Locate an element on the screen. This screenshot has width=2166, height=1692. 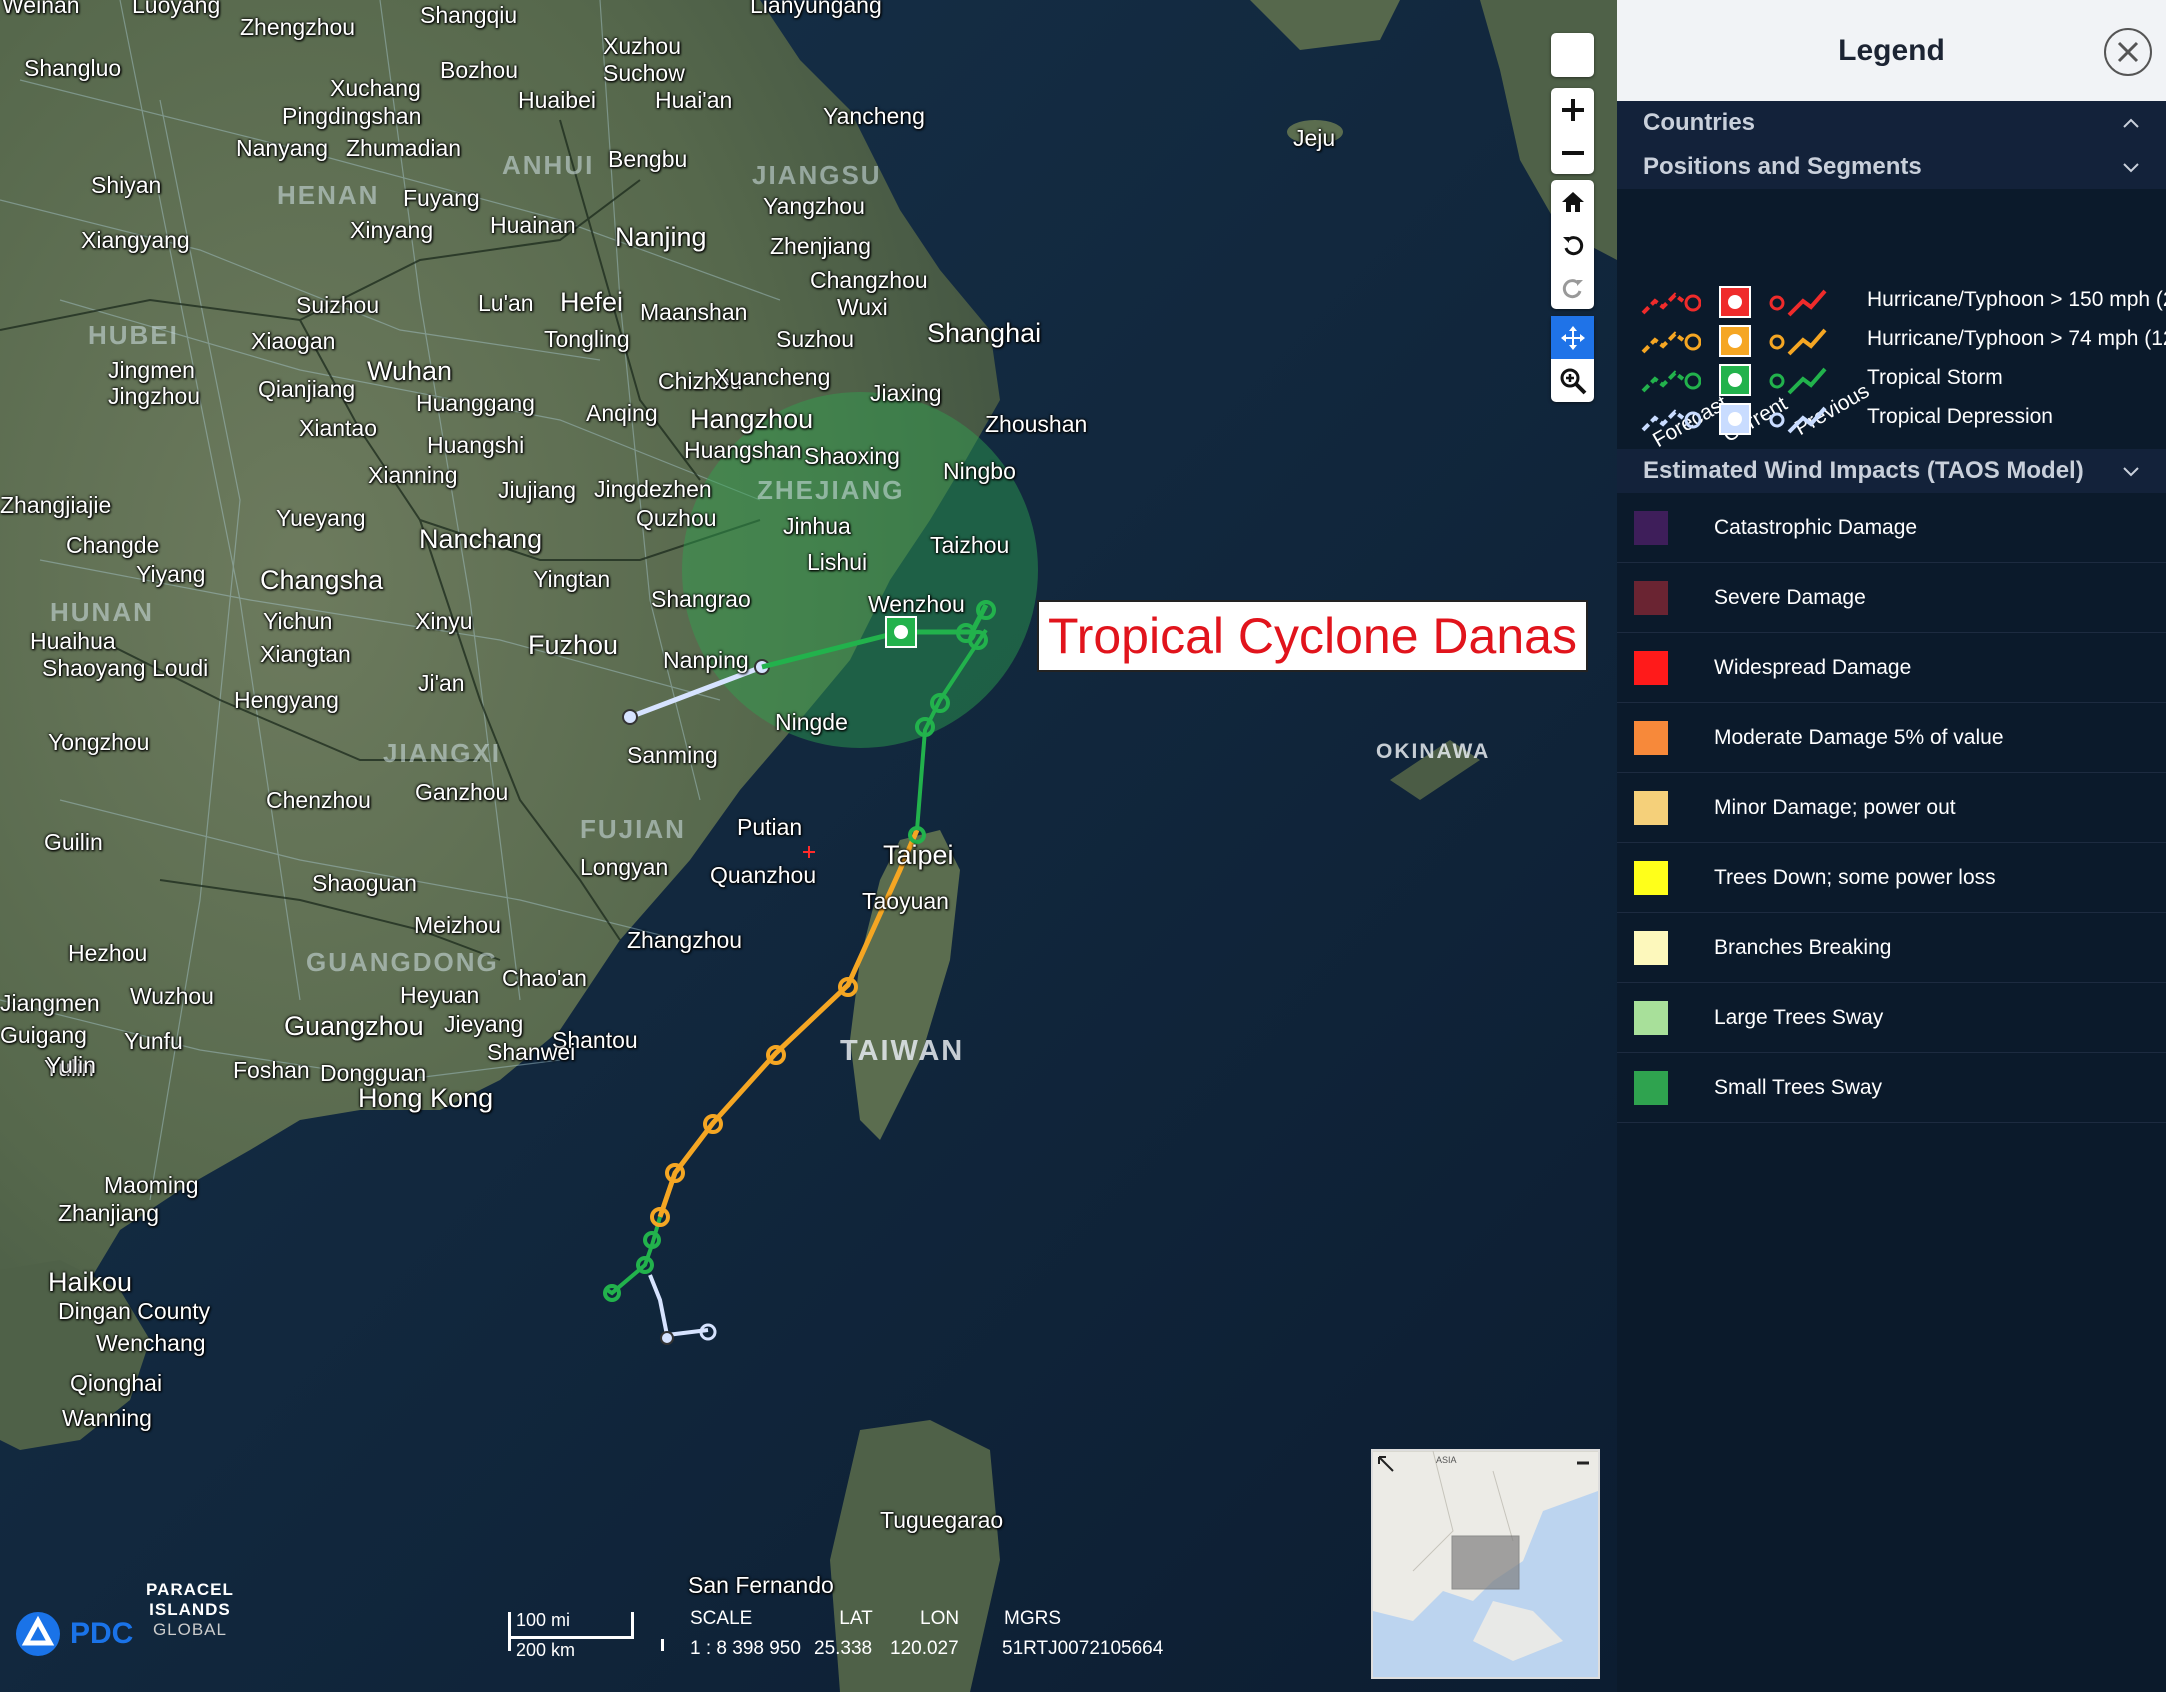
city-label: Hezhou is located at coordinates (108, 953).